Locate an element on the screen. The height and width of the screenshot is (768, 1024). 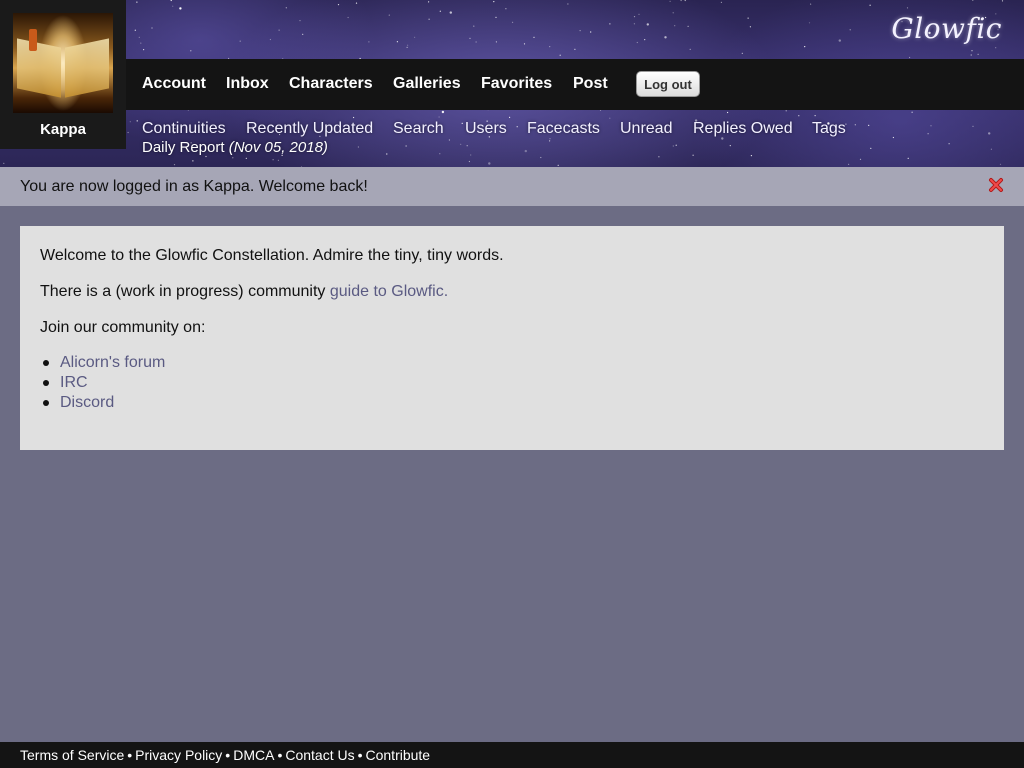
guide-link: guide to Glowfic. is located at coordinates (389, 291).